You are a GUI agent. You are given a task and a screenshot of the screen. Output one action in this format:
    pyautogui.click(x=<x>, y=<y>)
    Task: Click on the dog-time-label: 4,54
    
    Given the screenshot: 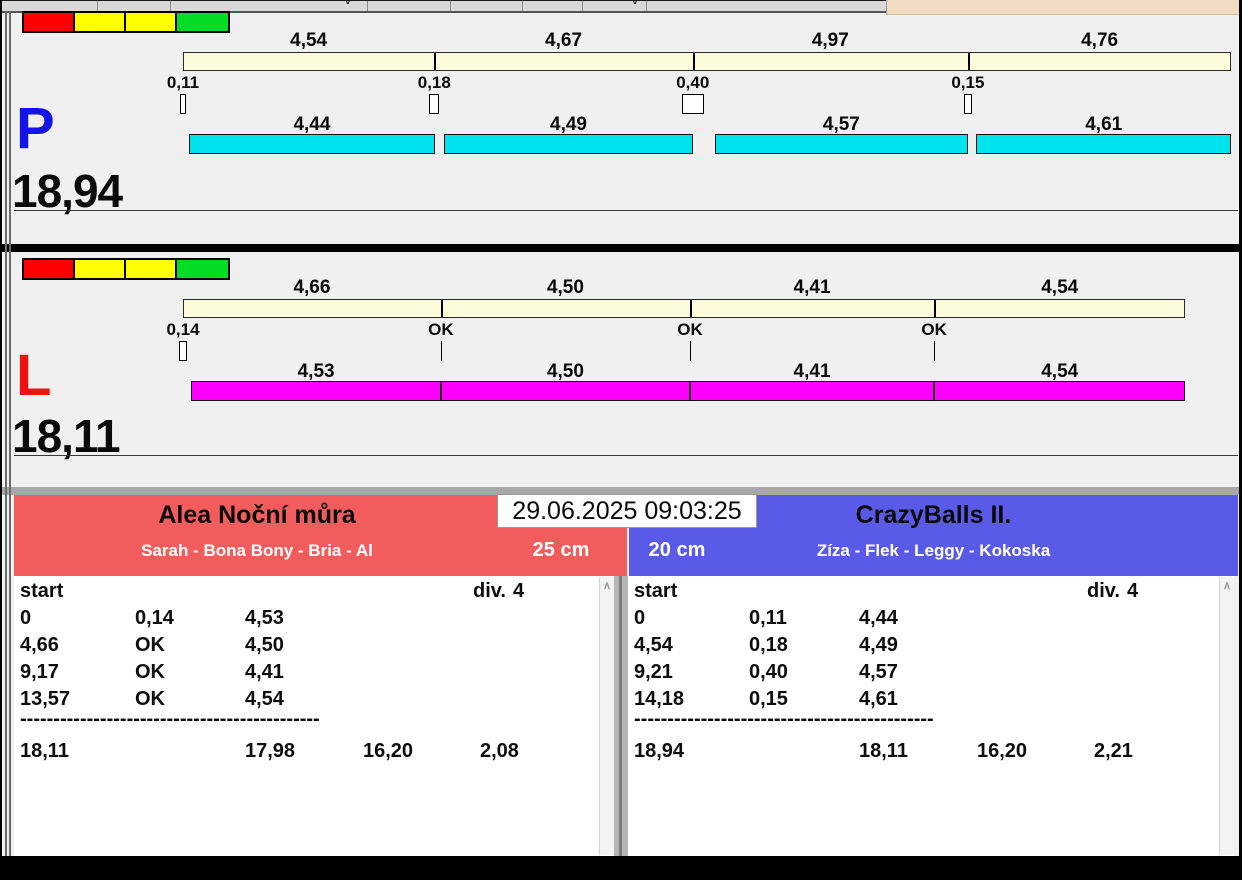 What is the action you would take?
    pyautogui.click(x=1060, y=371)
    